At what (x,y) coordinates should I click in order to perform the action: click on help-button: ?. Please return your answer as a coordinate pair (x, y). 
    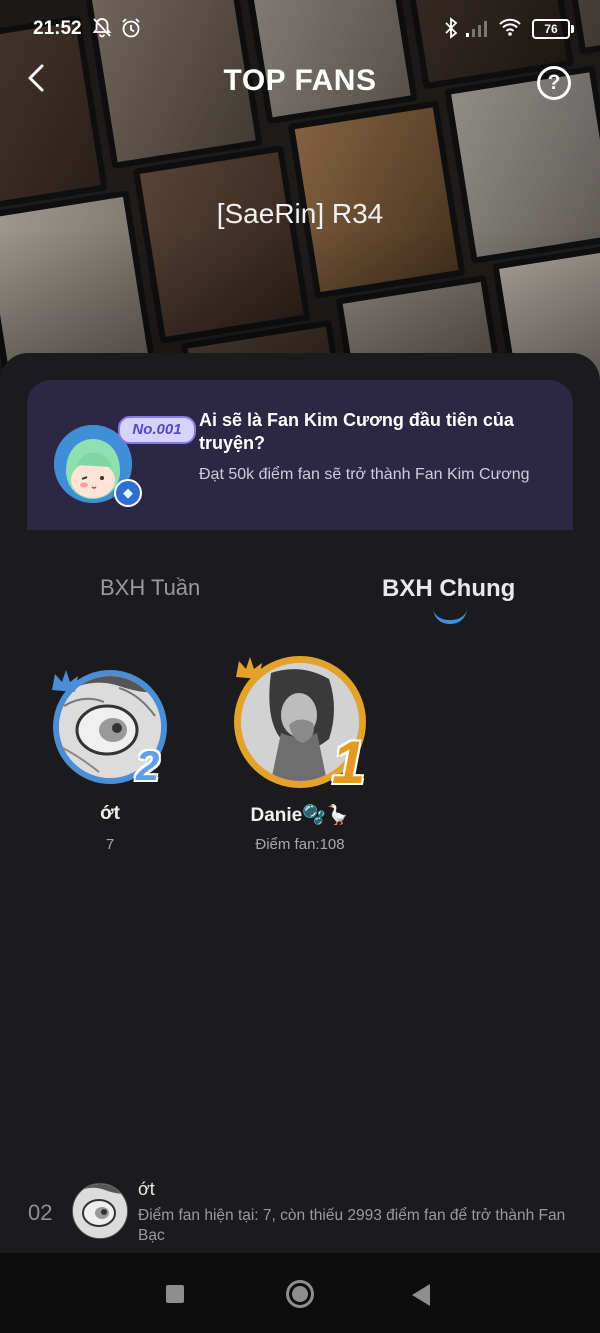
    Looking at the image, I should click on (554, 83).